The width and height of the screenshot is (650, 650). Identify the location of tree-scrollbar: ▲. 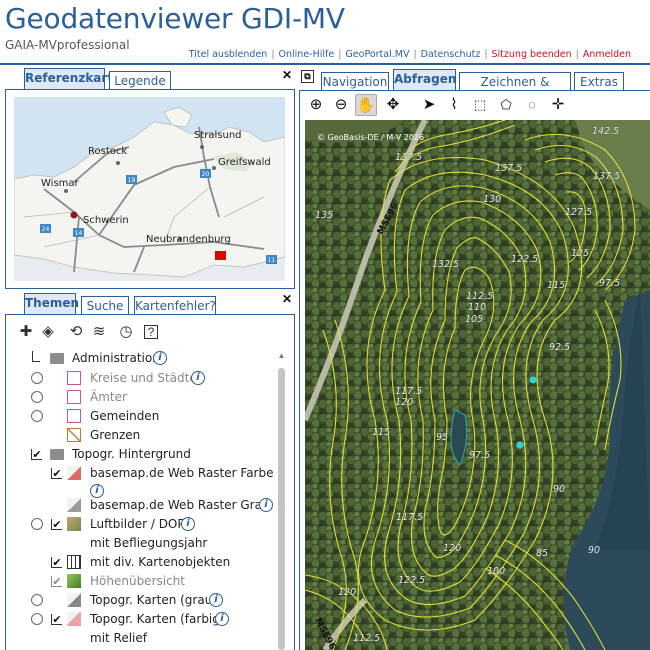
(281, 501).